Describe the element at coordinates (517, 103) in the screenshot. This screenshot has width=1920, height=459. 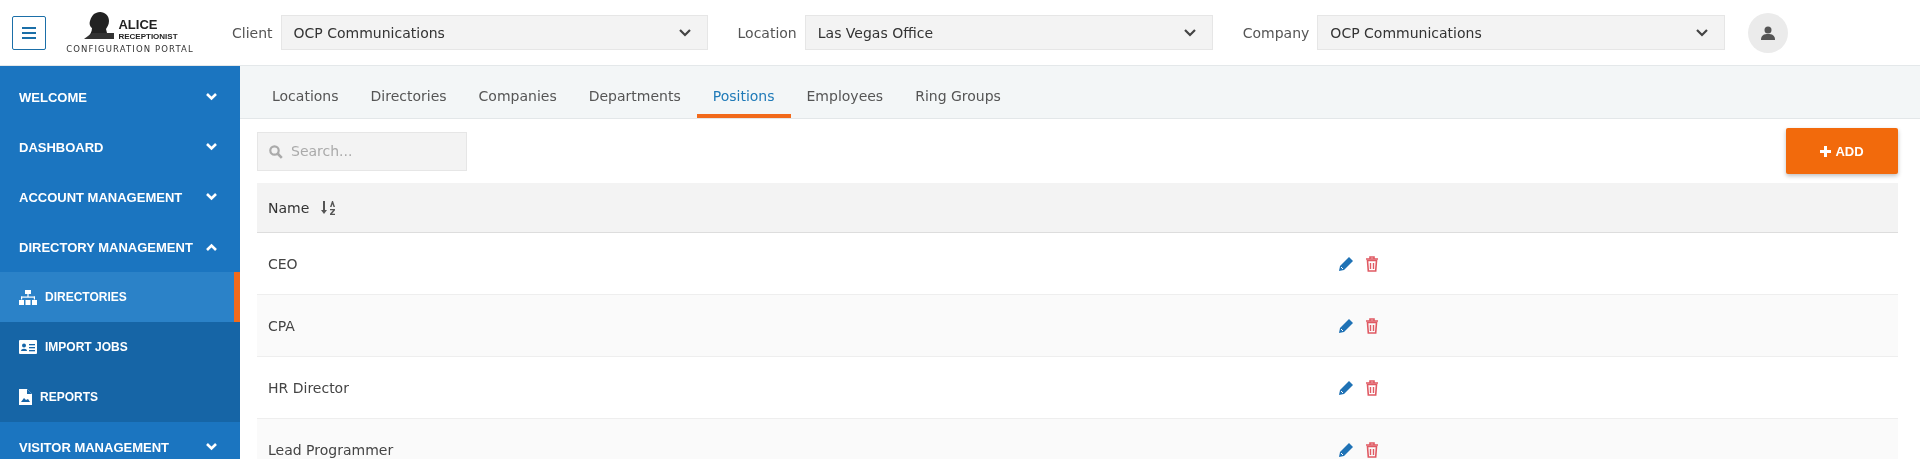
I see `tab: Companies` at that location.